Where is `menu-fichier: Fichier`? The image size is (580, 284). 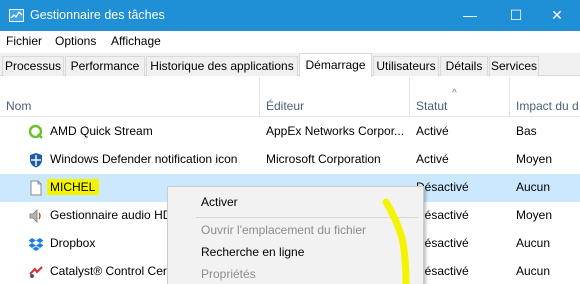 menu-fichier: Fichier is located at coordinates (24, 41).